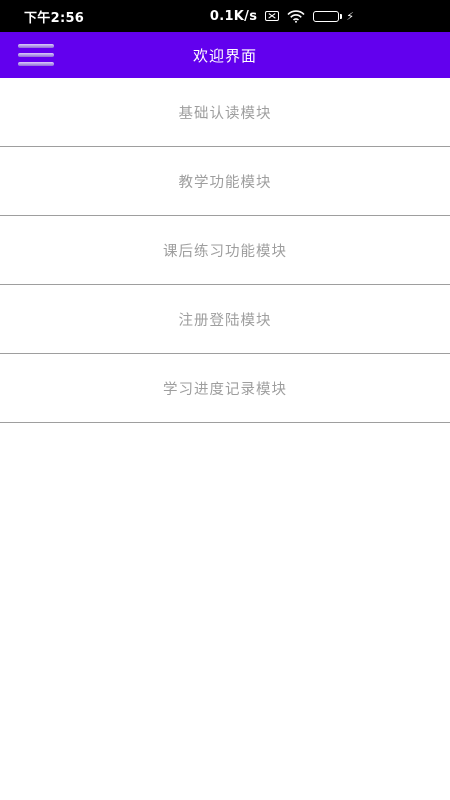 The height and width of the screenshot is (800, 450). I want to click on status-icons: 0.1K/s 81 ⚡, so click(282, 16).